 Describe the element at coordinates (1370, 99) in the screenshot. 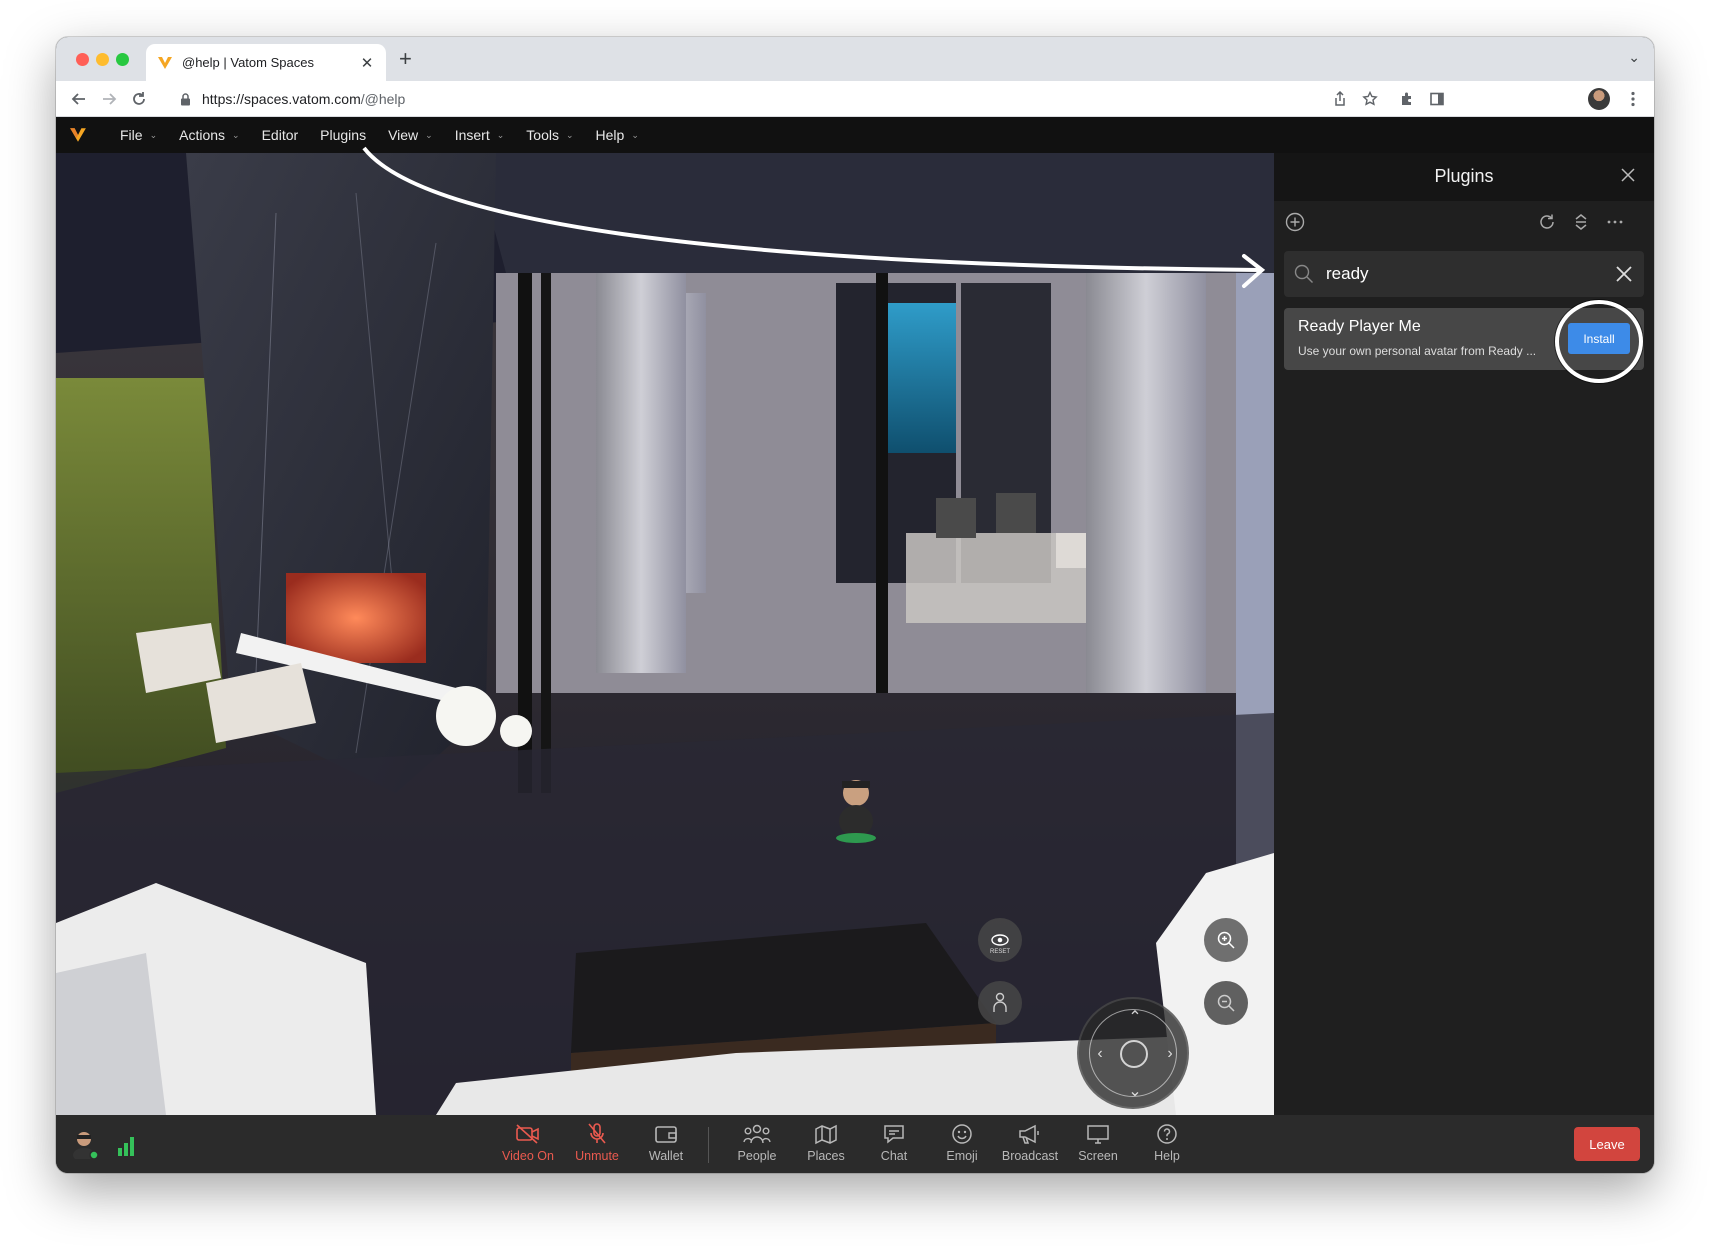

I see `bookmark-star-icon` at that location.